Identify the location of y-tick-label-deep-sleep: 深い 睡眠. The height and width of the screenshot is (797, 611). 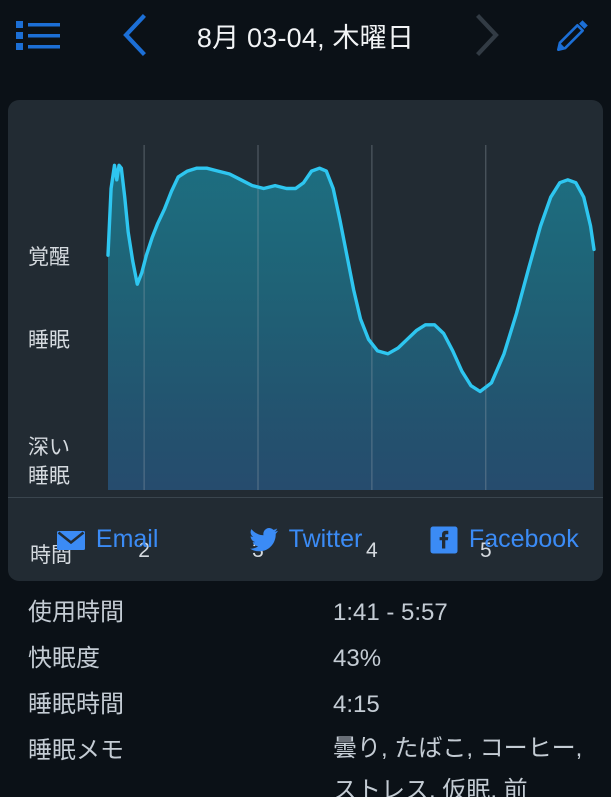
(49, 462).